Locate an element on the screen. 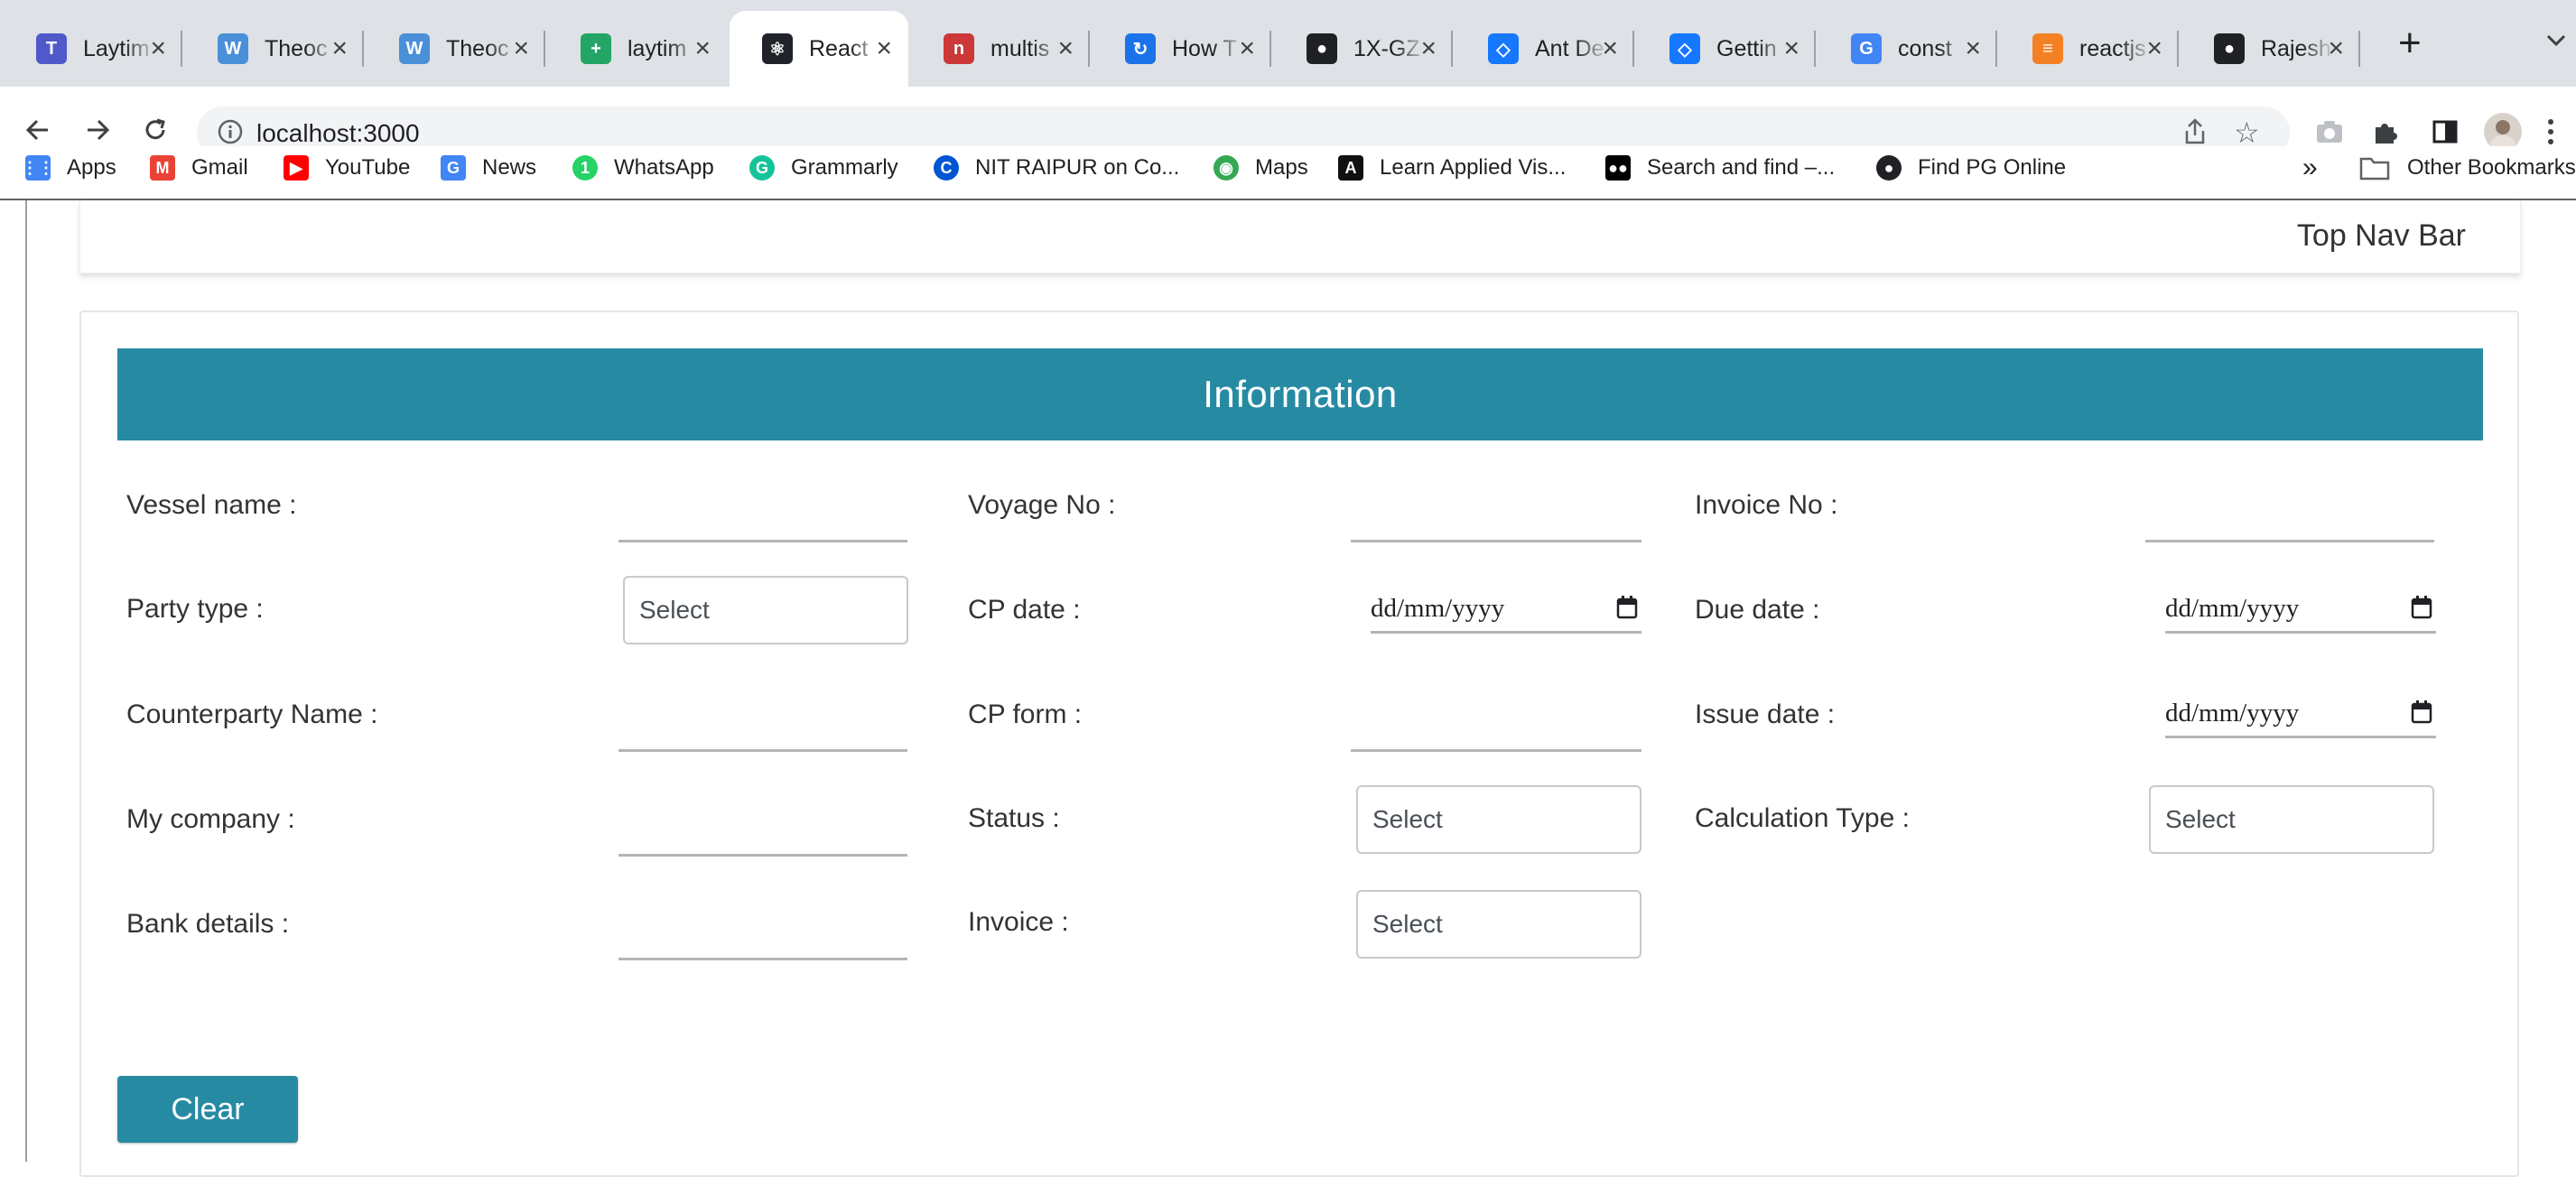 The image size is (2576, 1177). browser-tab: + laytim × is located at coordinates (637, 49).